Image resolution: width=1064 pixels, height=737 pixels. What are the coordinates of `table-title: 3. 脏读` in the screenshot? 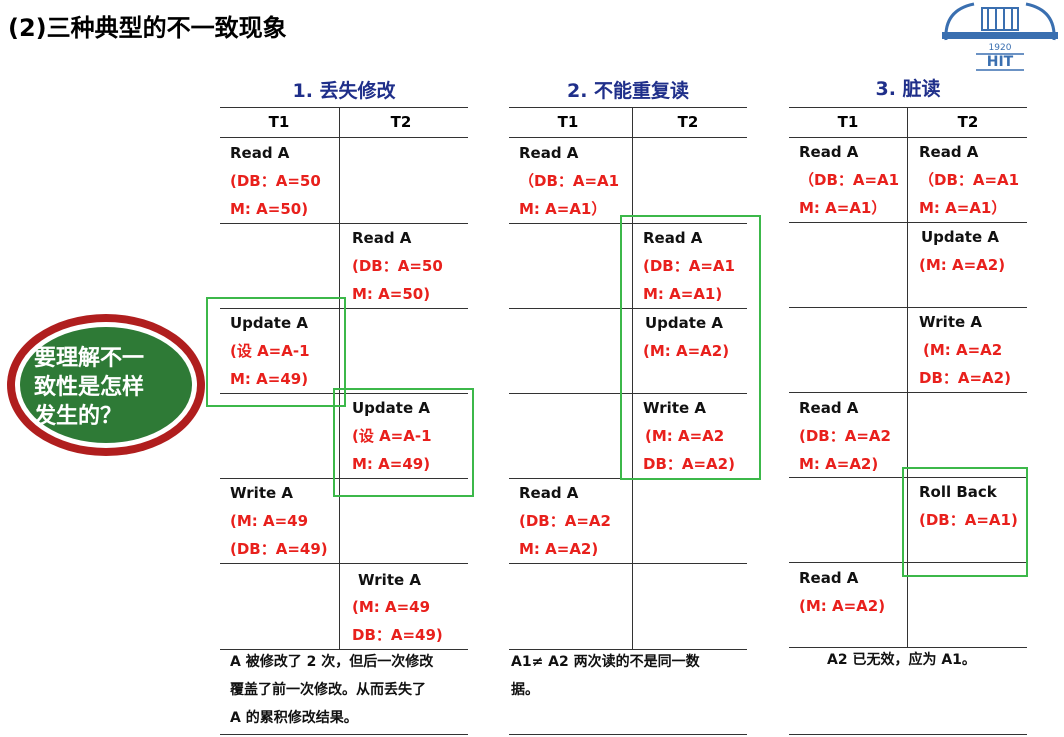 It's located at (908, 89).